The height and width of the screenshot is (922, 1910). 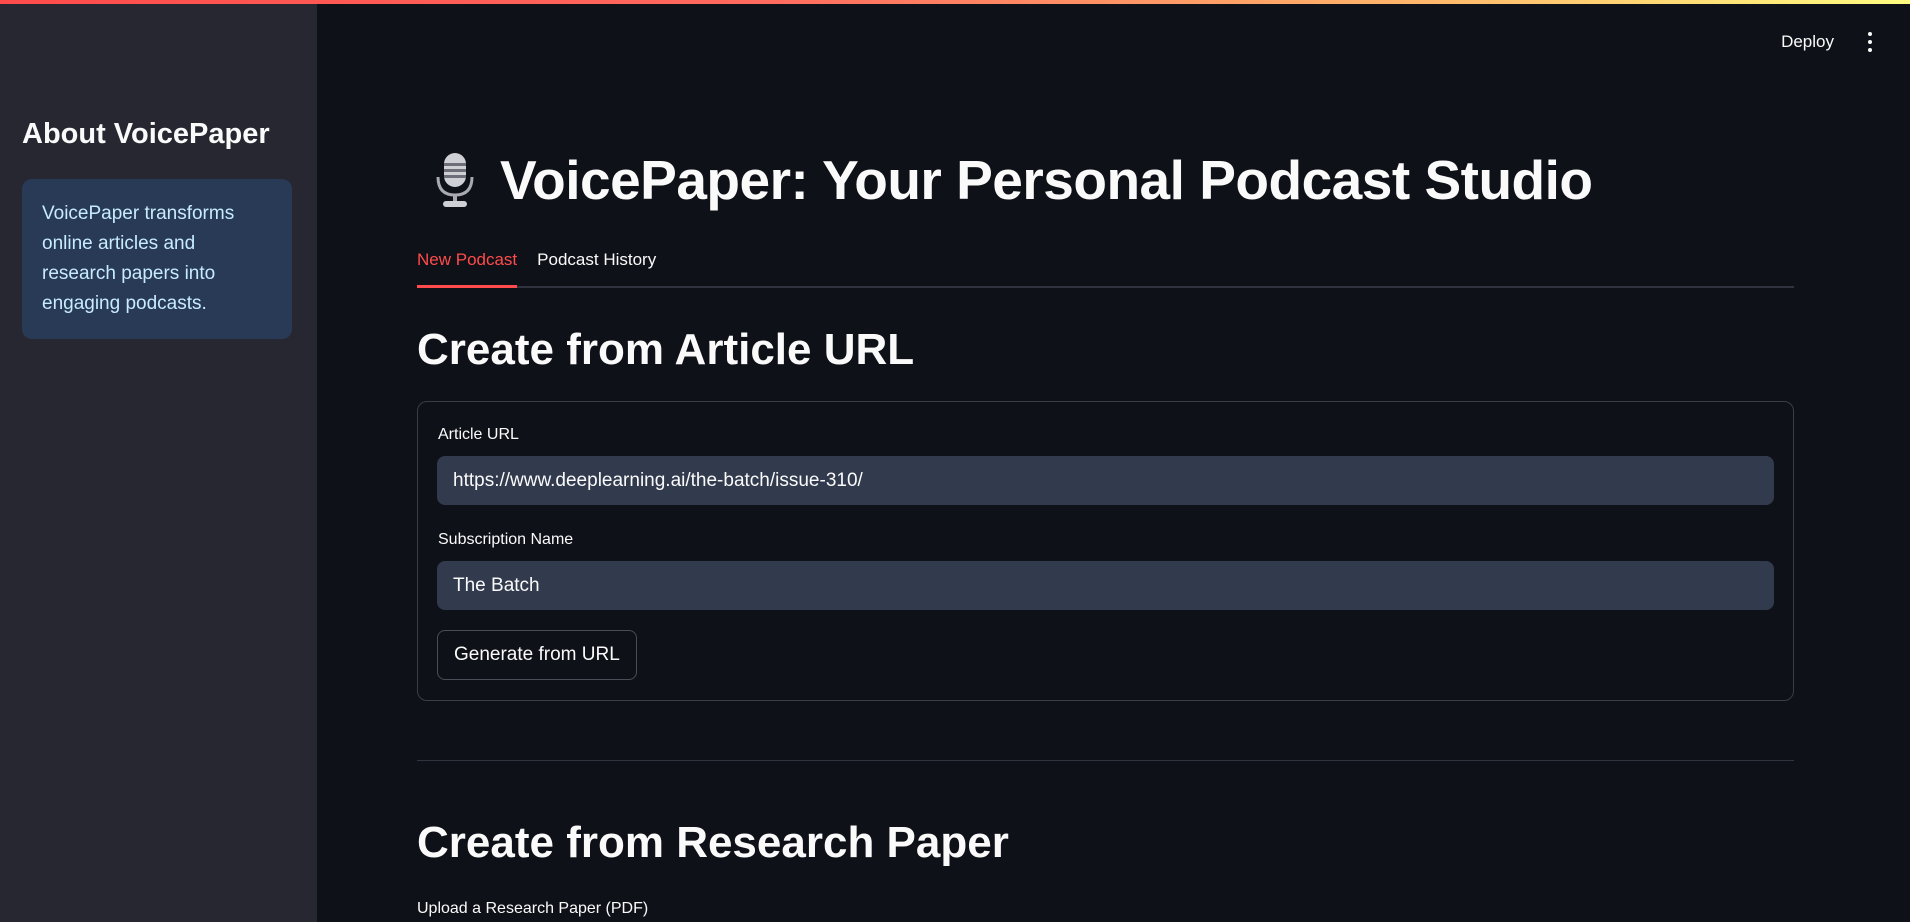 I want to click on kebab-menu-icon, so click(x=1870, y=42).